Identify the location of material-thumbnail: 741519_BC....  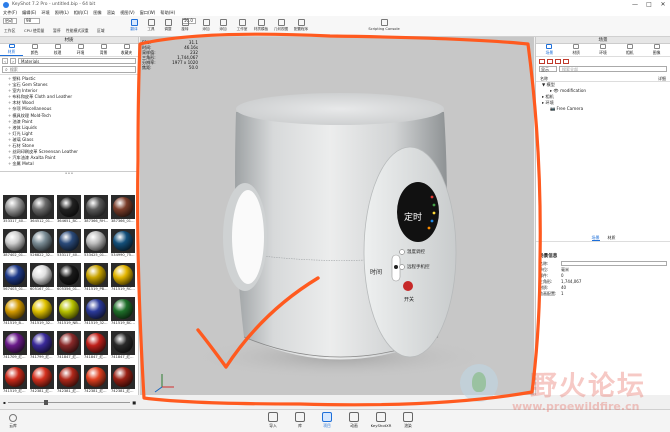
(123, 311).